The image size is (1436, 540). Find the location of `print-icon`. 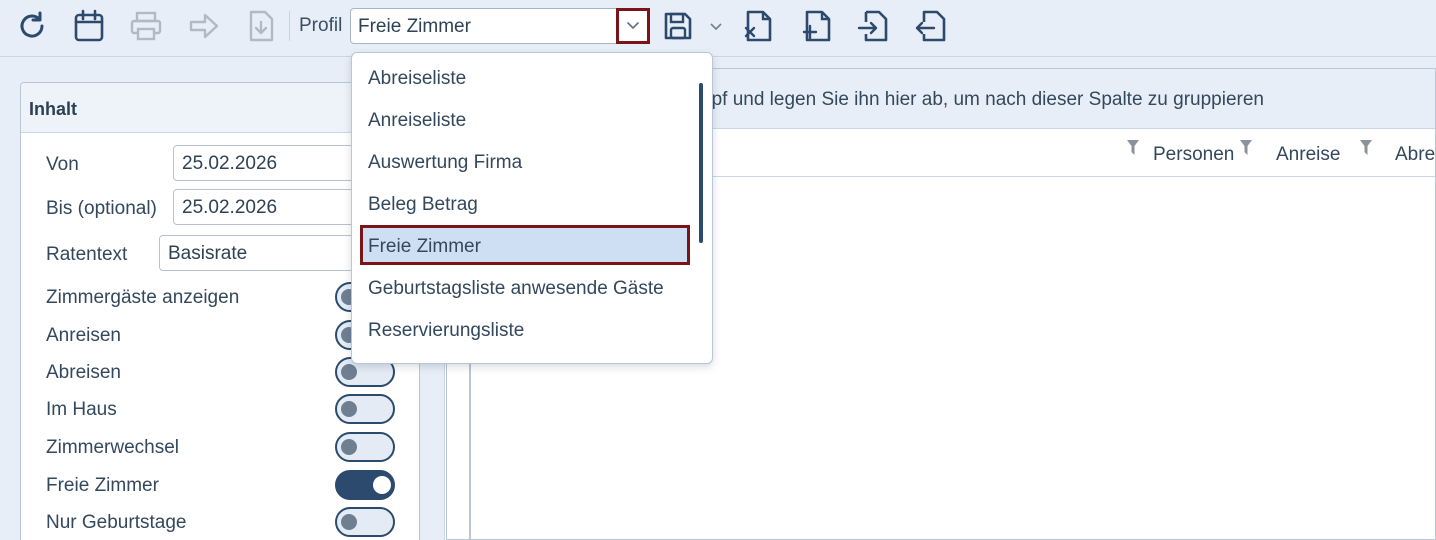

print-icon is located at coordinates (146, 26).